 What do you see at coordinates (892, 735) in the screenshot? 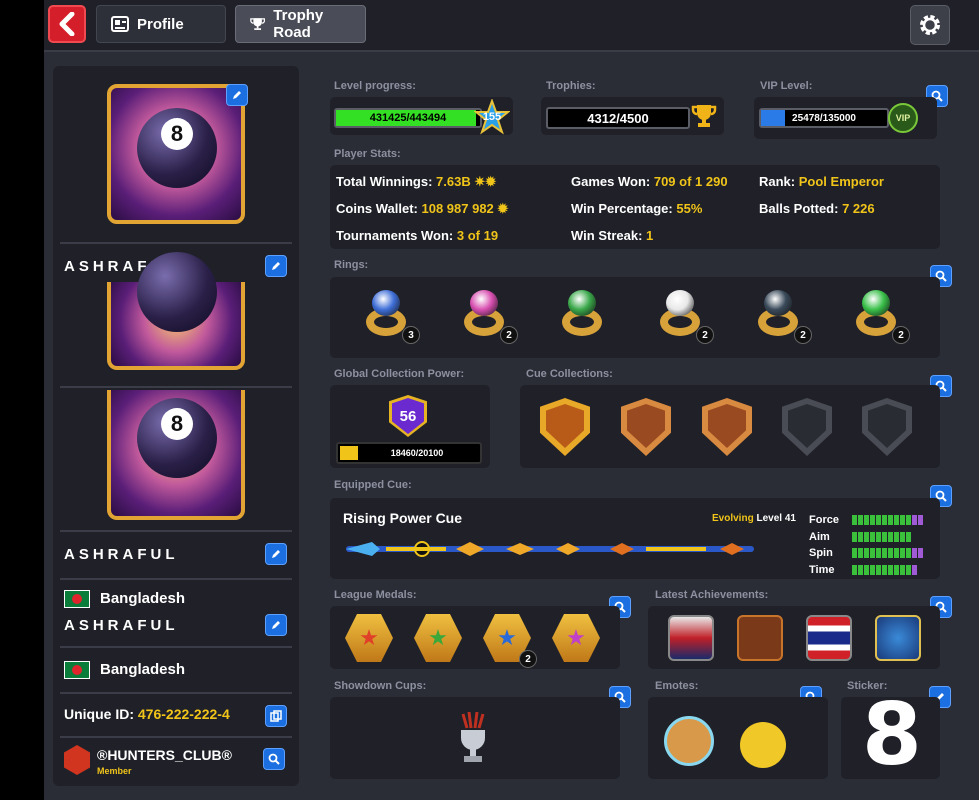
I see `eight-sticker-icon: 8` at bounding box center [892, 735].